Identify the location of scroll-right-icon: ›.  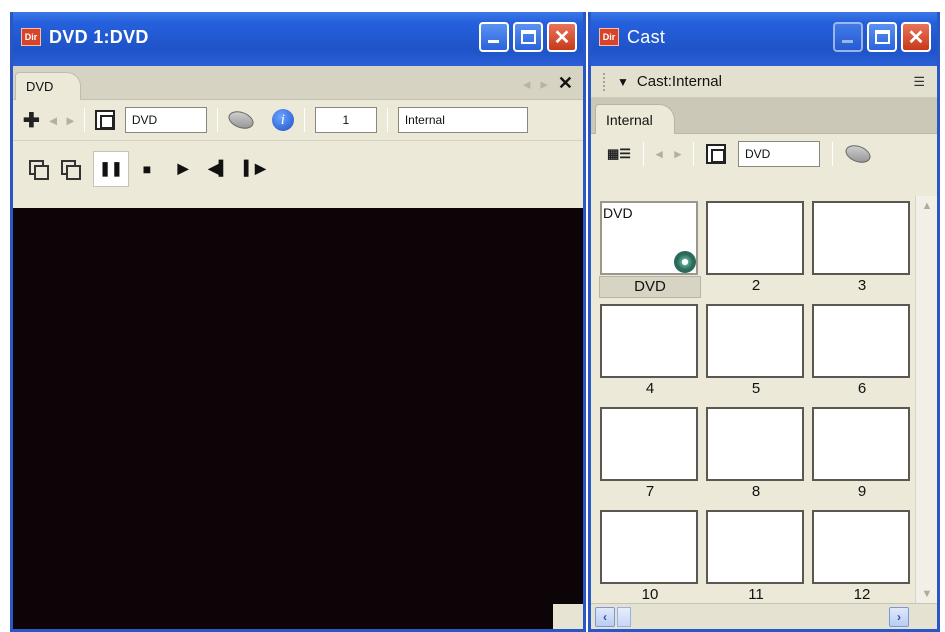
(899, 617).